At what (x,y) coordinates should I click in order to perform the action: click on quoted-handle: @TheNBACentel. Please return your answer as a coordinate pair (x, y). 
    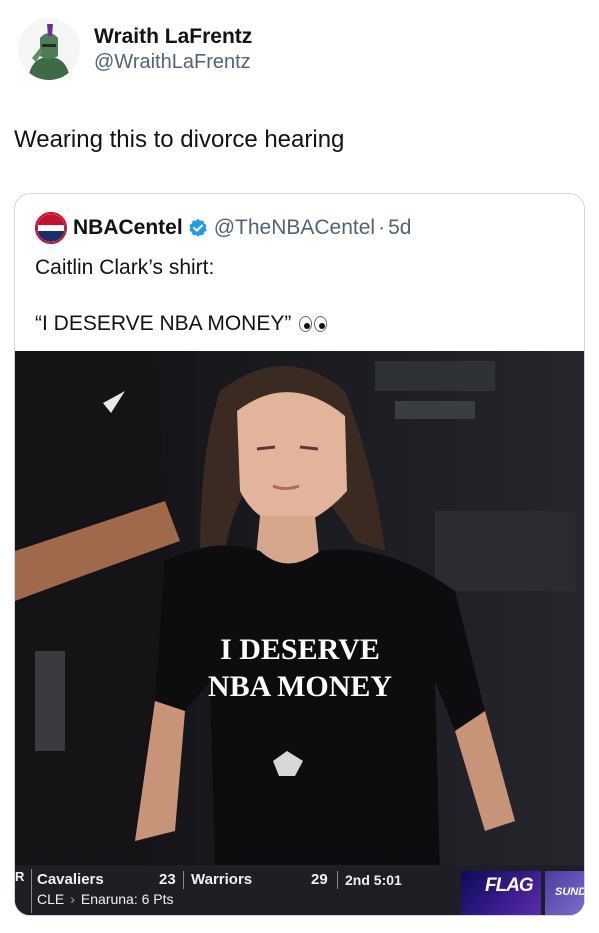
    Looking at the image, I should click on (294, 228).